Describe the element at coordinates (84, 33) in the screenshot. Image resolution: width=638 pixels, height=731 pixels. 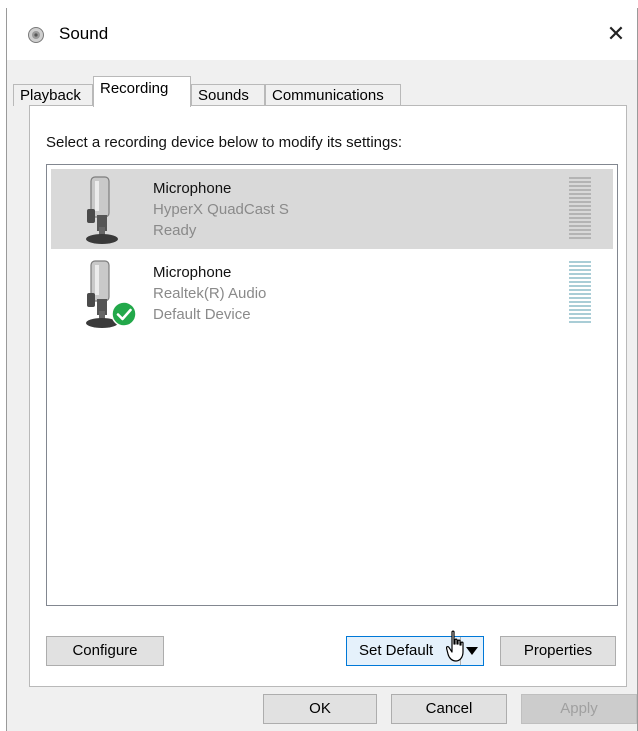
I see `window-title: Sound` at that location.